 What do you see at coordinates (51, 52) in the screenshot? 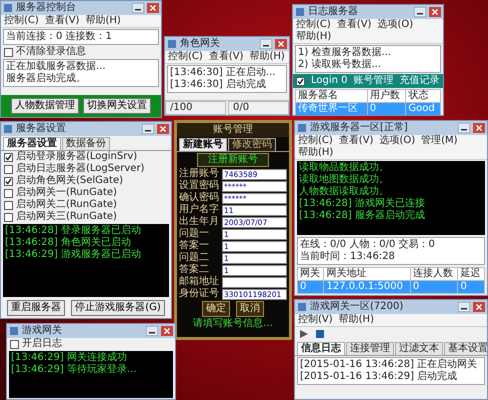
I see `checkbox-label: 不清除登录信息` at bounding box center [51, 52].